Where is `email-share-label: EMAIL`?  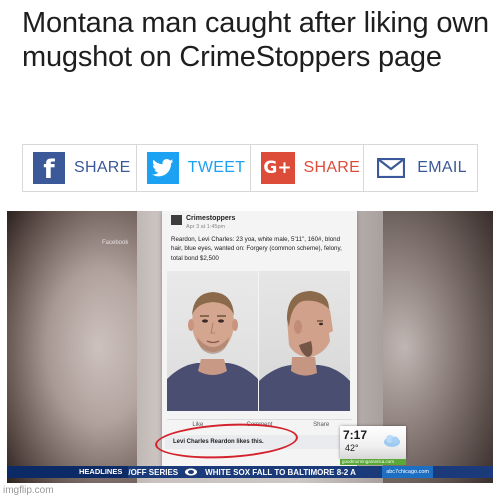
email-share-label: EMAIL is located at coordinates (442, 167).